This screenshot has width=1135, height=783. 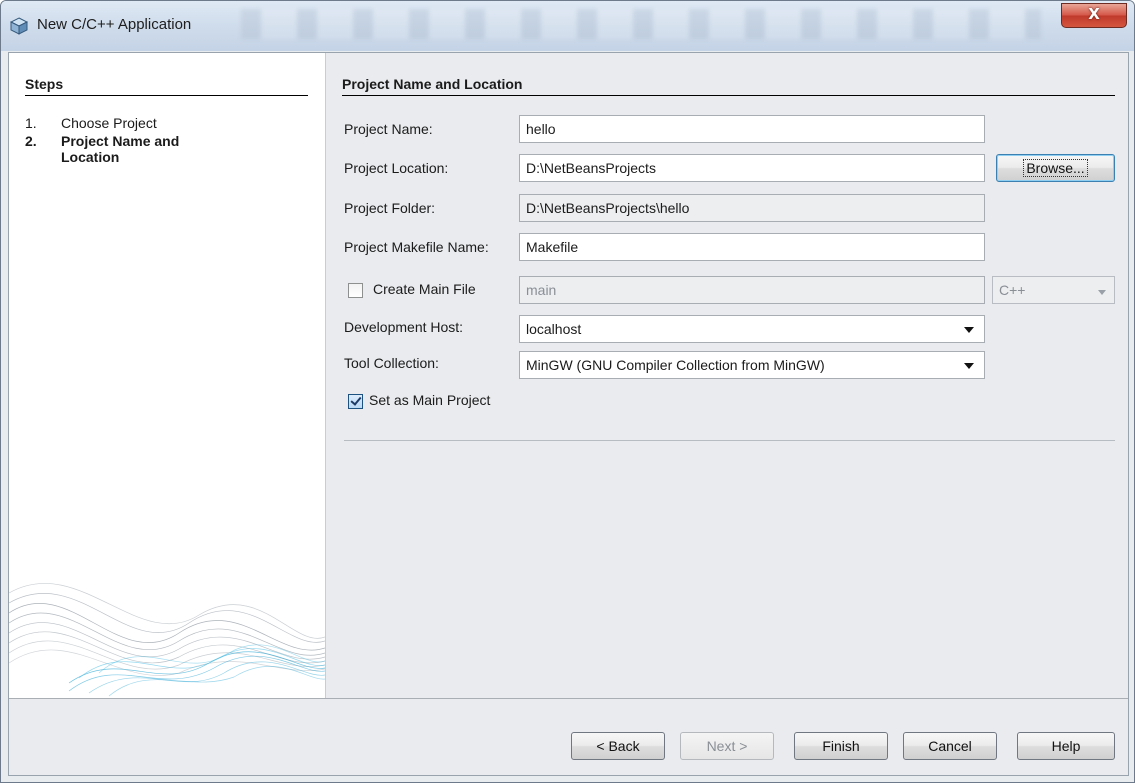 What do you see at coordinates (167, 640) in the screenshot?
I see `decorative-waves-image` at bounding box center [167, 640].